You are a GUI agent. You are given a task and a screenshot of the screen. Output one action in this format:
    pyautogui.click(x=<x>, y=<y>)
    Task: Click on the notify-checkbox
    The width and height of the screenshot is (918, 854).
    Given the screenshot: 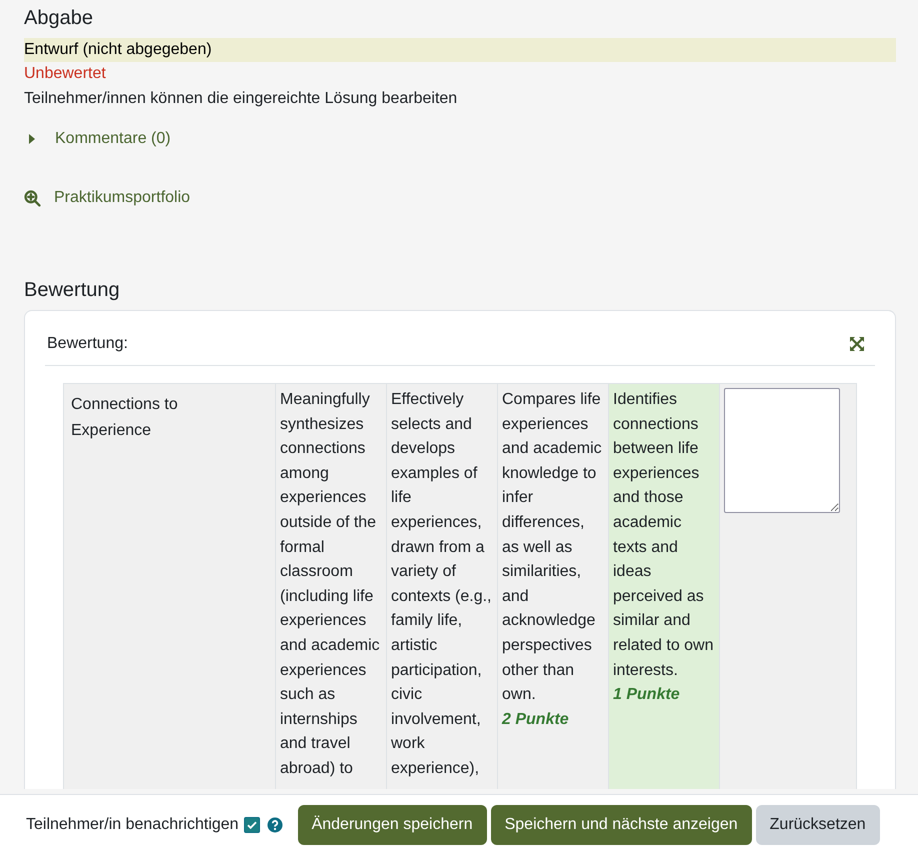 What is the action you would take?
    pyautogui.click(x=252, y=824)
    